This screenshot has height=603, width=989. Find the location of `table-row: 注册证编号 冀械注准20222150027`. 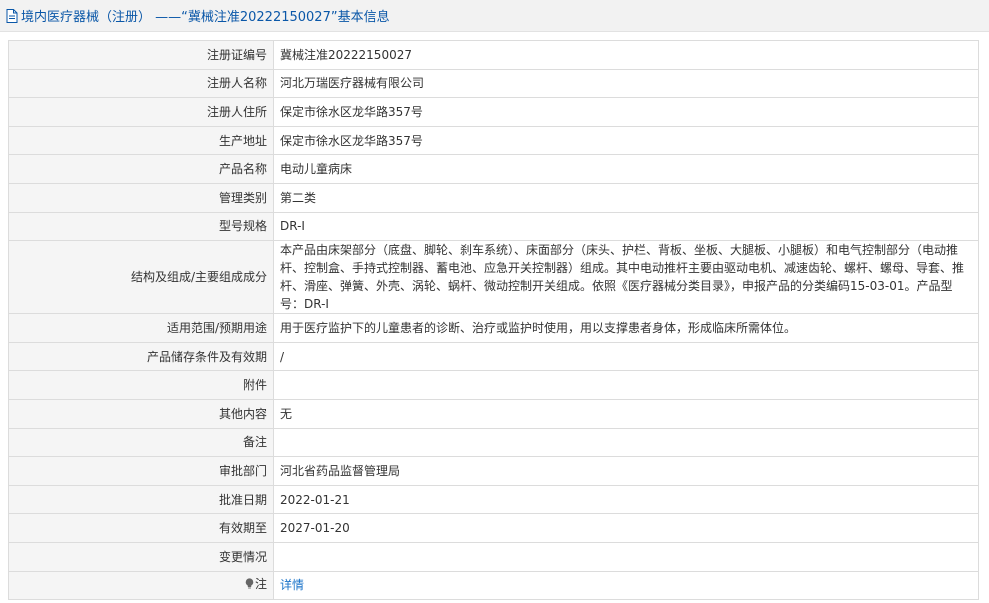

table-row: 注册证编号 冀械注准20222150027 is located at coordinates (493, 55).